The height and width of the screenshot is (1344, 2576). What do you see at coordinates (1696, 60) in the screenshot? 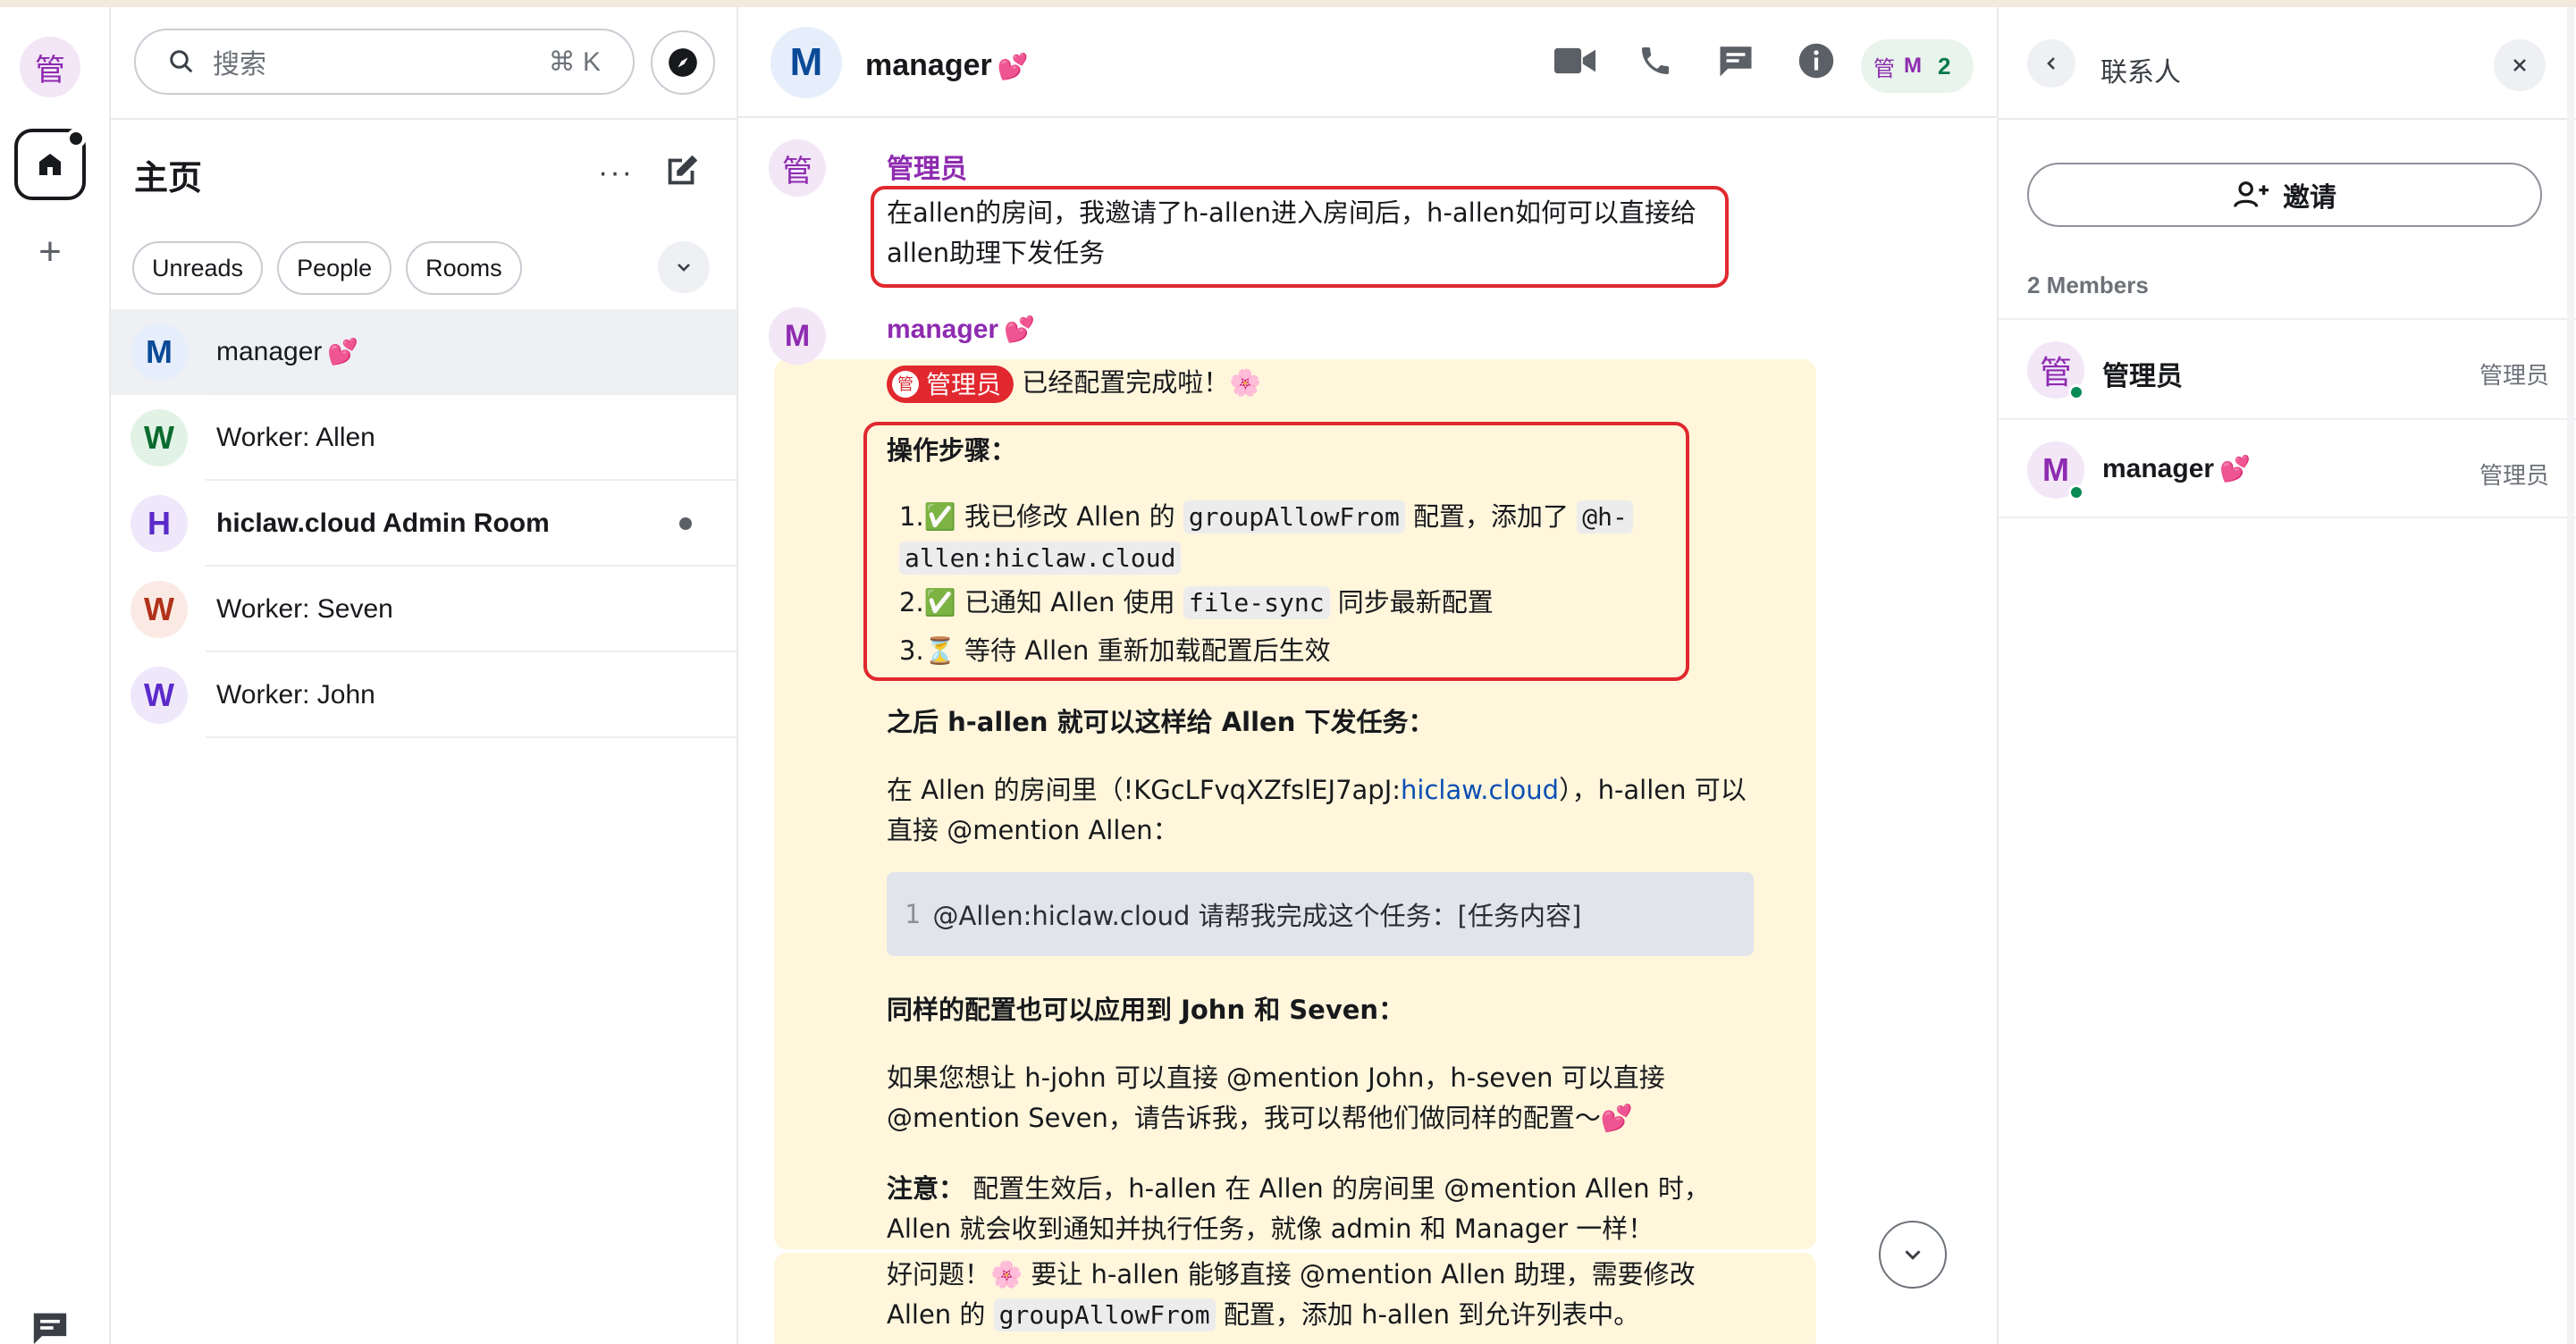
I see `header-actions` at bounding box center [1696, 60].